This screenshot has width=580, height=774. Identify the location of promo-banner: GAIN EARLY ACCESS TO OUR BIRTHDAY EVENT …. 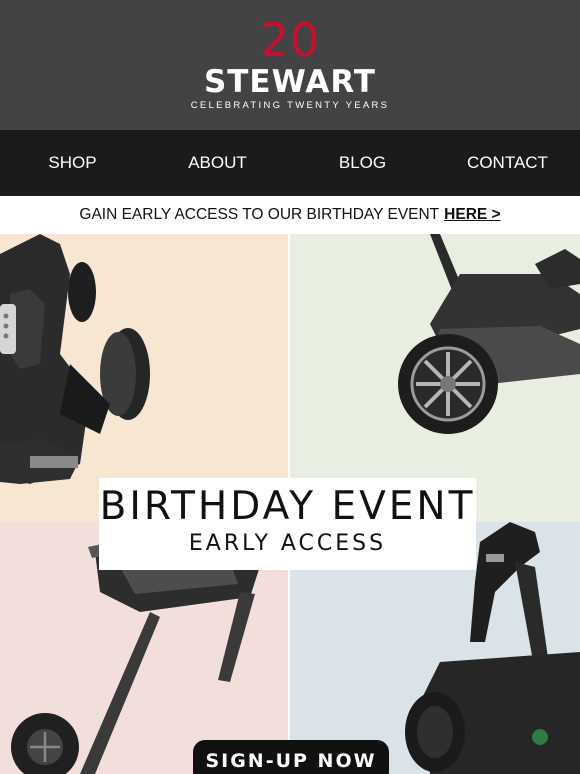
(290, 215).